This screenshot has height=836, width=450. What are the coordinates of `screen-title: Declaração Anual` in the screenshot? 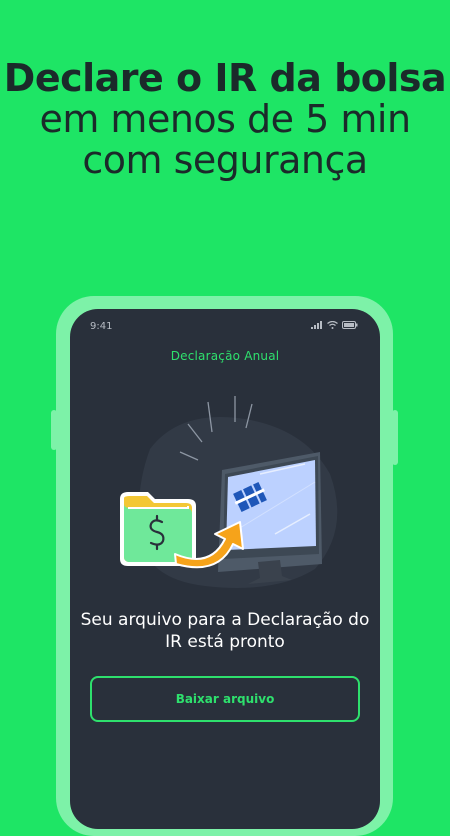 It's located at (225, 356).